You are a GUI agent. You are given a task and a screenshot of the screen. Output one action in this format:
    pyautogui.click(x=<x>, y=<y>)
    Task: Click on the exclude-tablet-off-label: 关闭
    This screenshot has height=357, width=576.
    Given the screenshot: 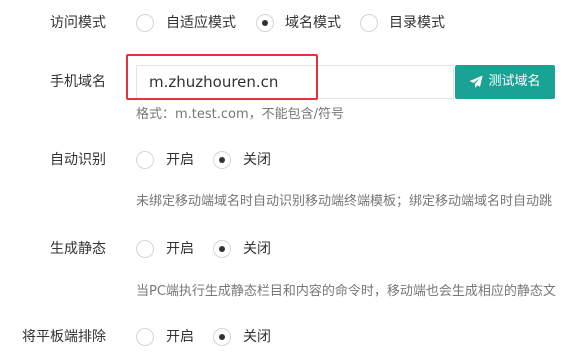 What is the action you would take?
    pyautogui.click(x=257, y=337)
    